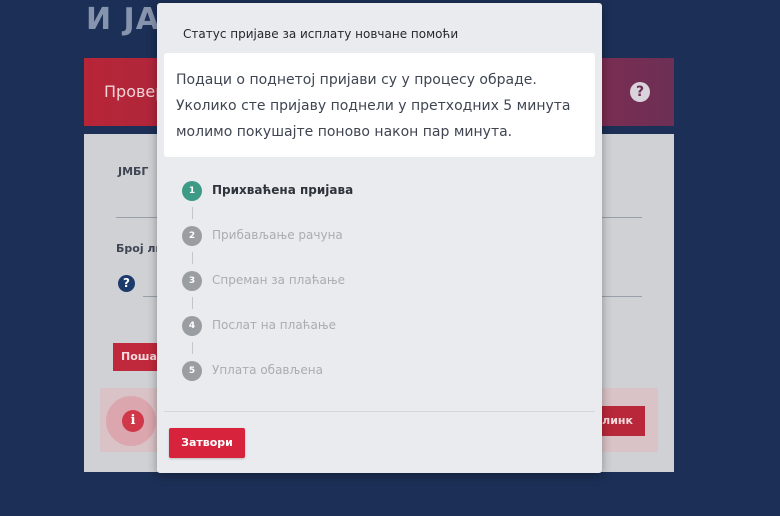  What do you see at coordinates (622, 217) in the screenshot?
I see `jmbg-input-end` at bounding box center [622, 217].